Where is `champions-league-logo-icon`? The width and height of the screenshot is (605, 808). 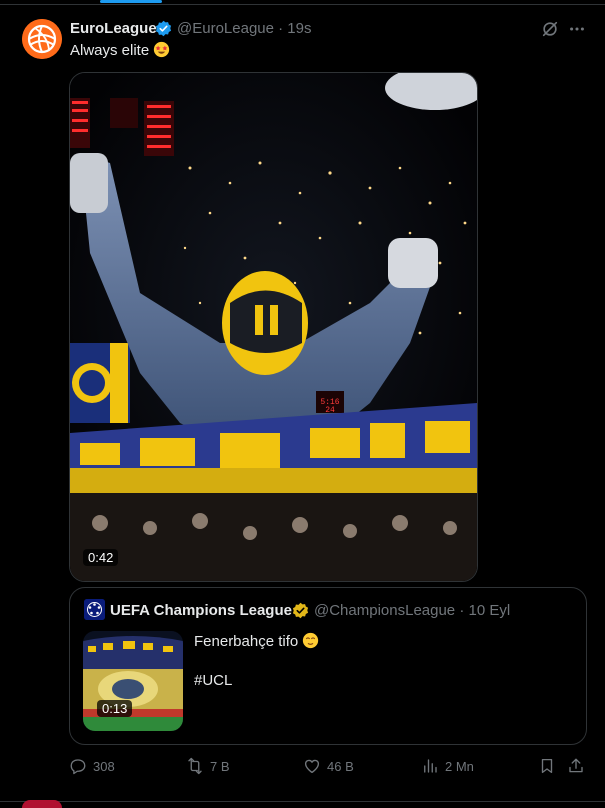 champions-league-logo-icon is located at coordinates (94, 609).